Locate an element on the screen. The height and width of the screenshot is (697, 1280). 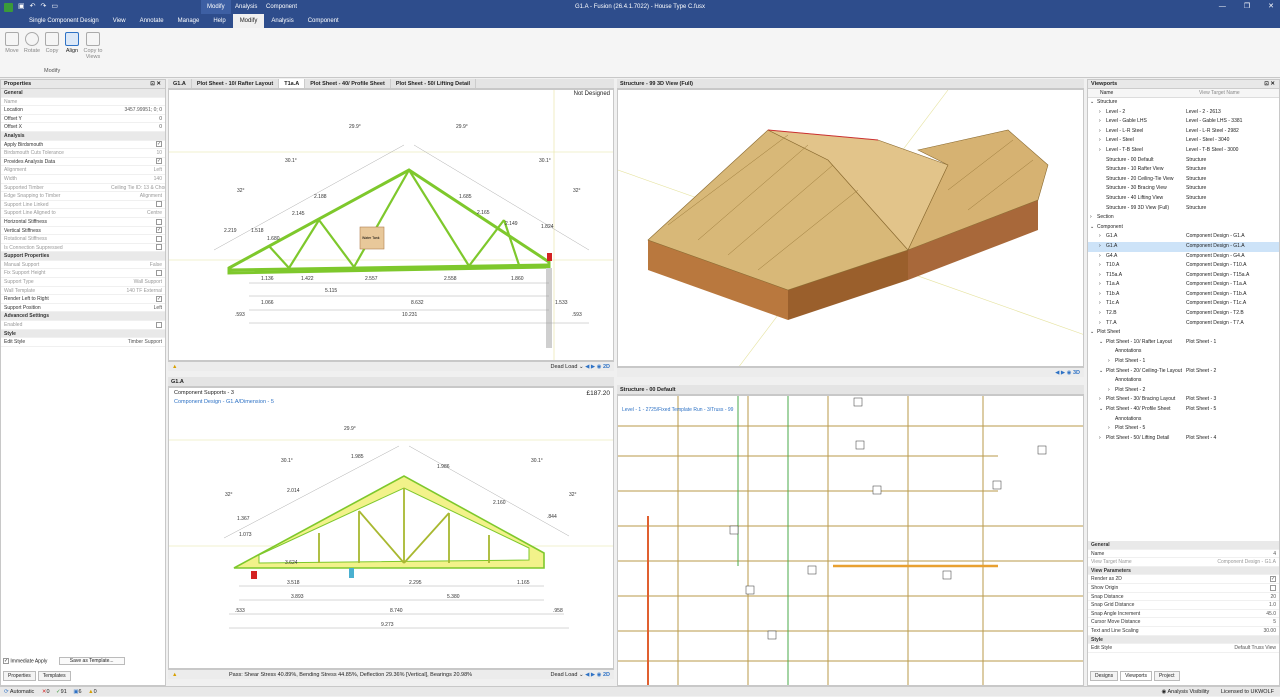
minimize-icon: — is located at coordinates (1222, 7).